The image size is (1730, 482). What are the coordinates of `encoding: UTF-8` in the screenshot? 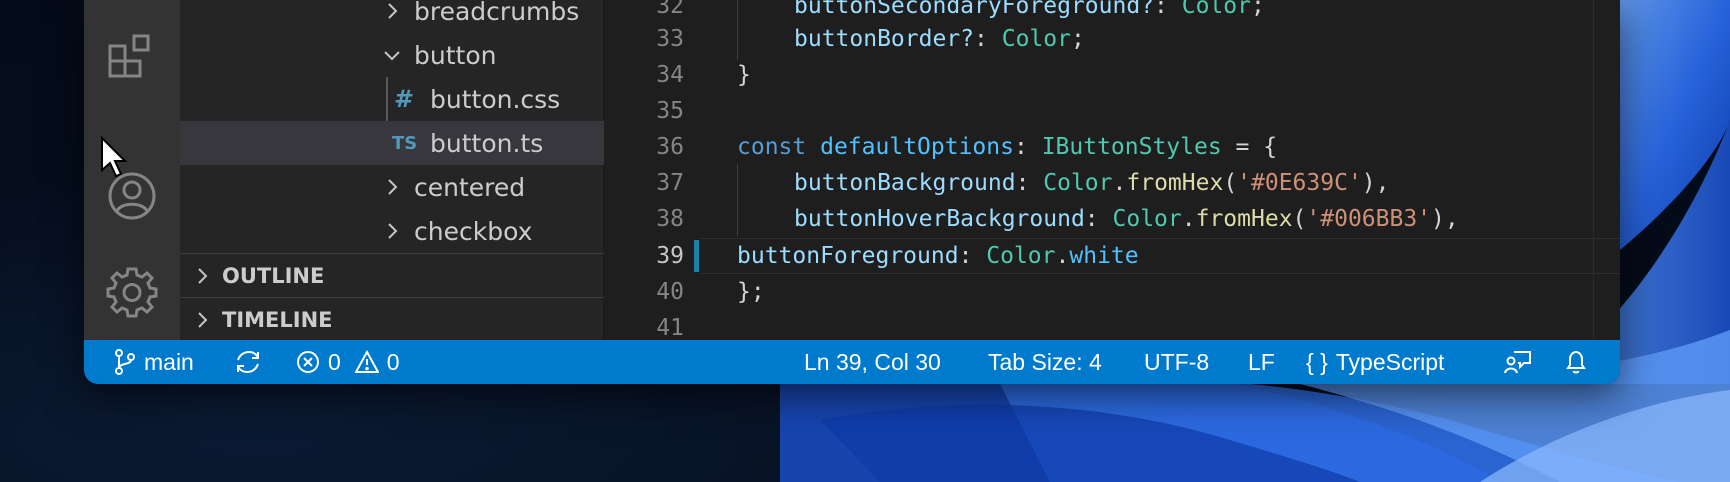 It's located at (1176, 362).